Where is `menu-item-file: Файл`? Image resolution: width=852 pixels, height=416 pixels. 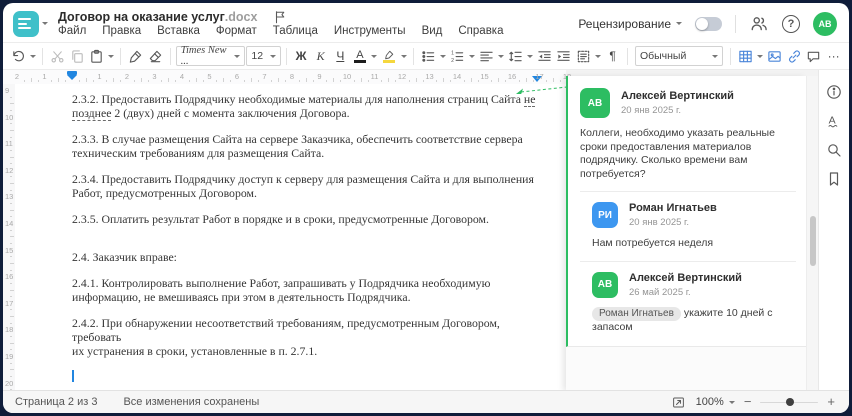 menu-item-file: Файл is located at coordinates (72, 31).